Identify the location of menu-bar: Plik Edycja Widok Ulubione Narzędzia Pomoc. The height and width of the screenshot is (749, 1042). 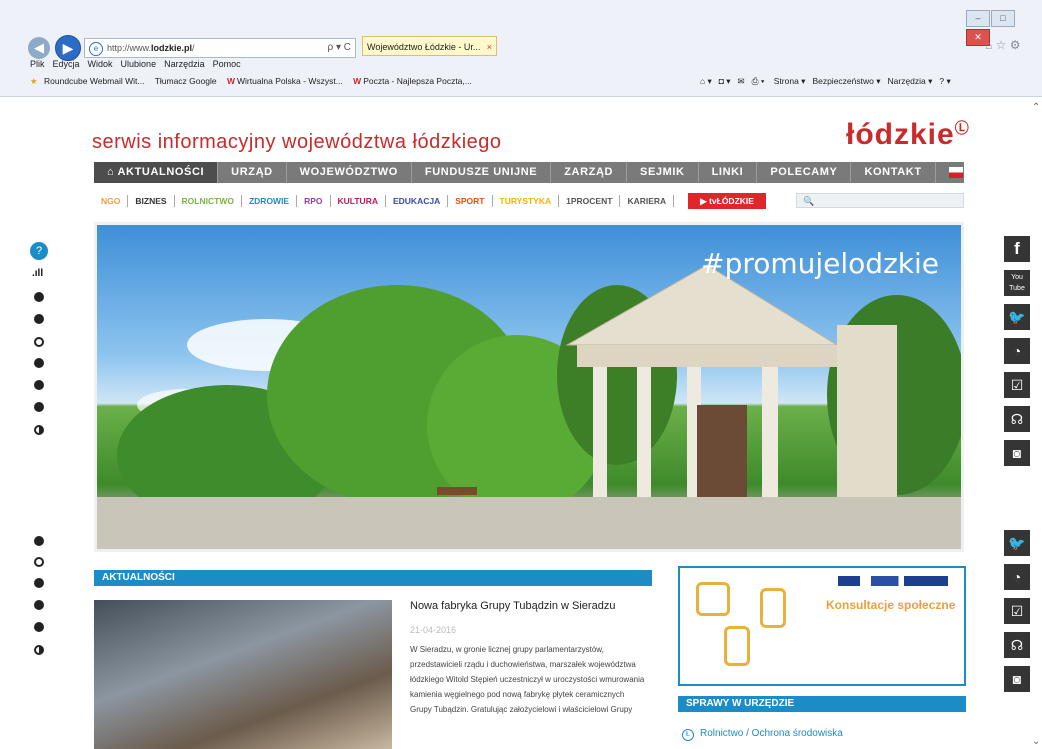
(139, 64).